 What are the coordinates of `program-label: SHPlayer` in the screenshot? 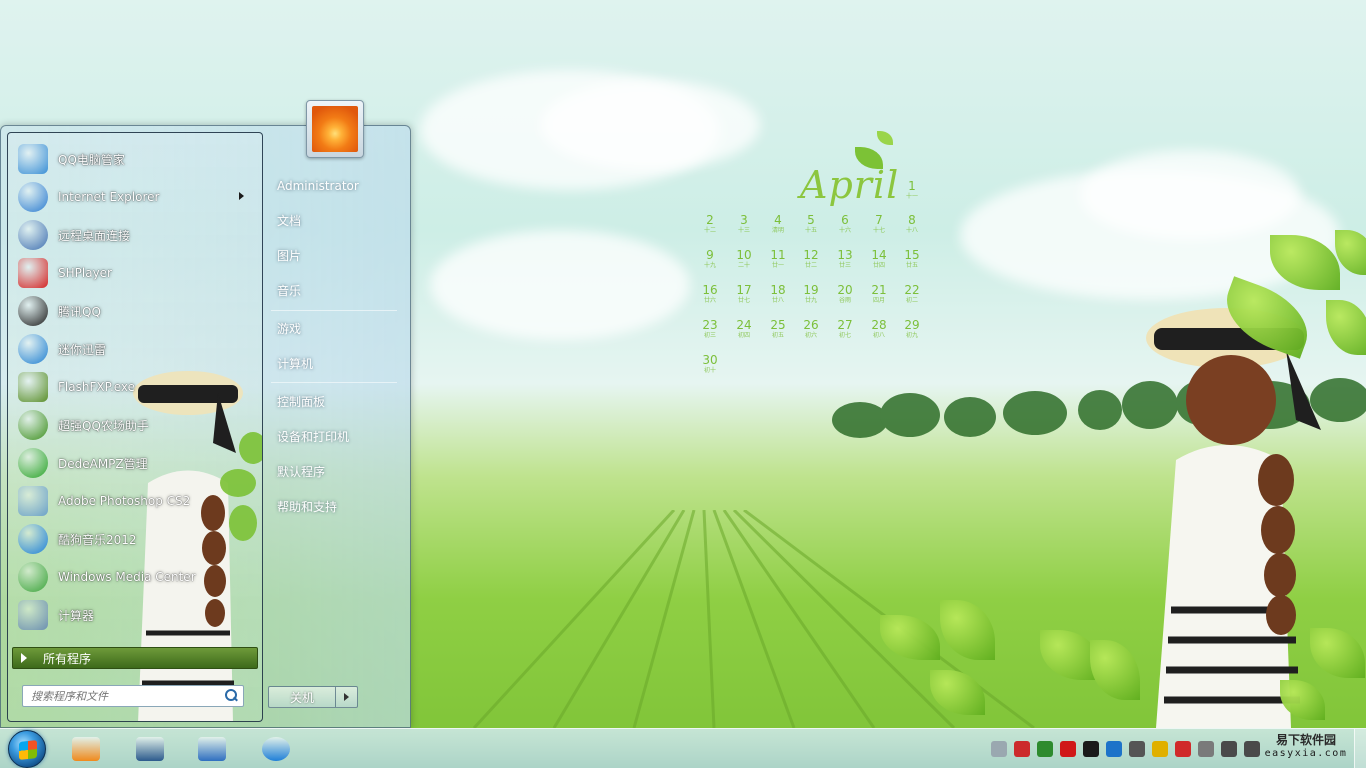 It's located at (85, 273).